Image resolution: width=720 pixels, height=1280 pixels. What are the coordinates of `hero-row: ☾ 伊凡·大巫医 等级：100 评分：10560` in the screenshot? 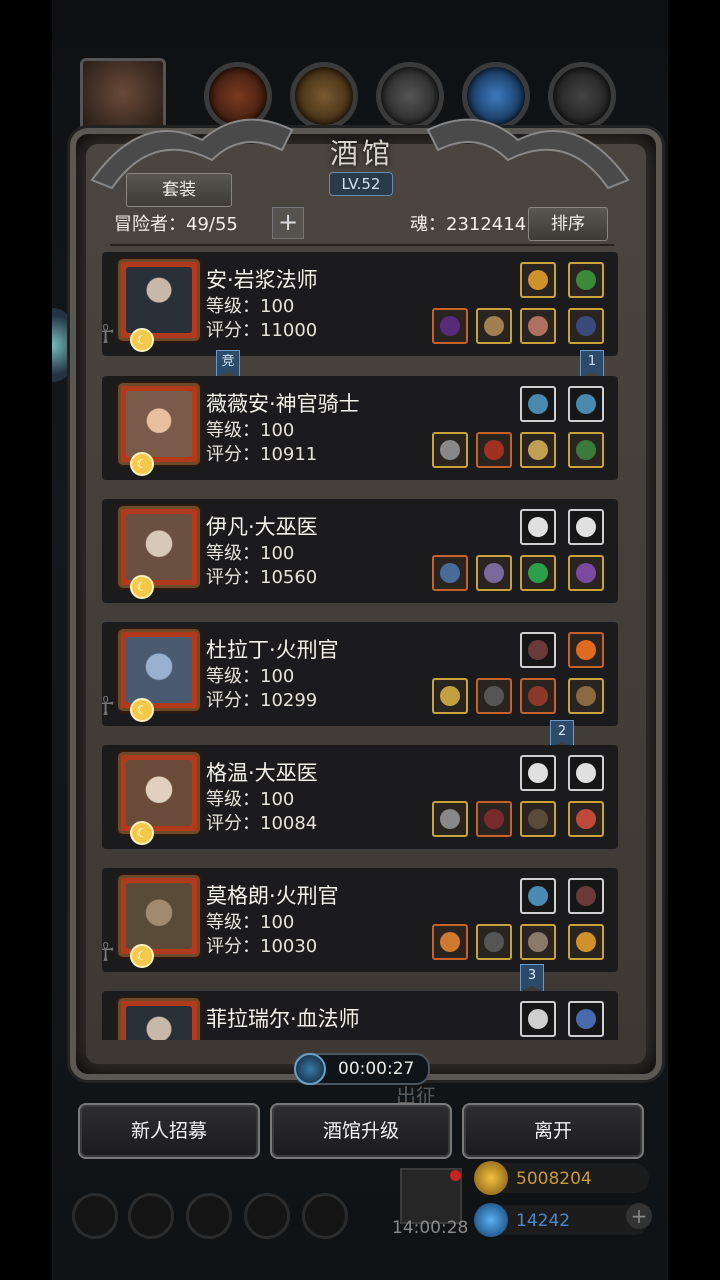 It's located at (360, 551).